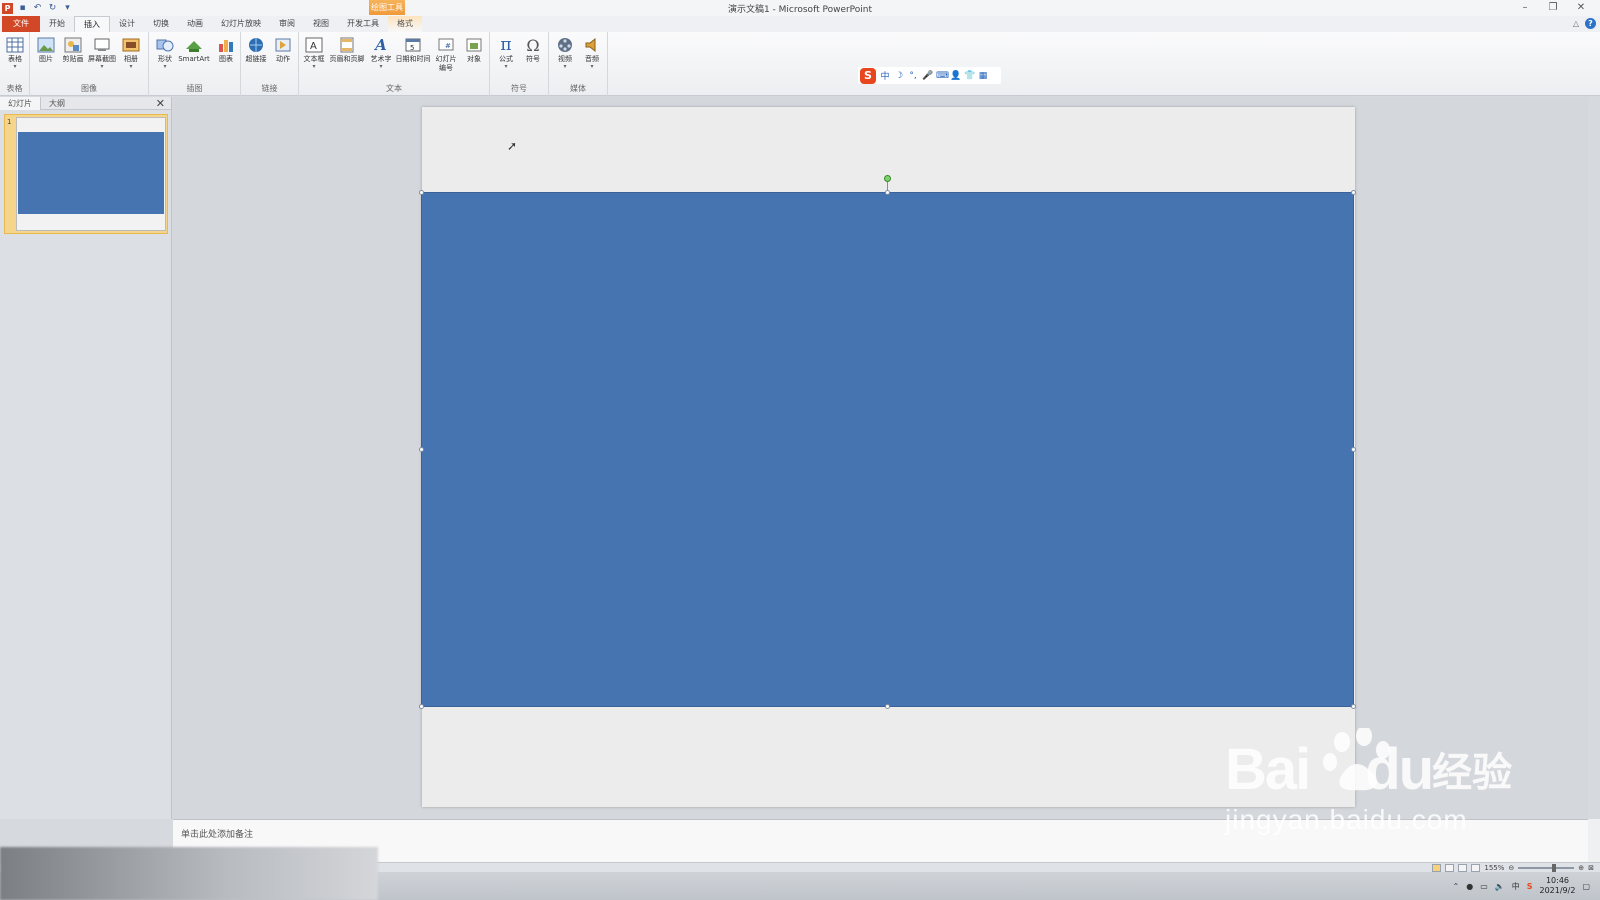  Describe the element at coordinates (592, 52) in the screenshot. I see `audio-button: 音频 ▾` at that location.